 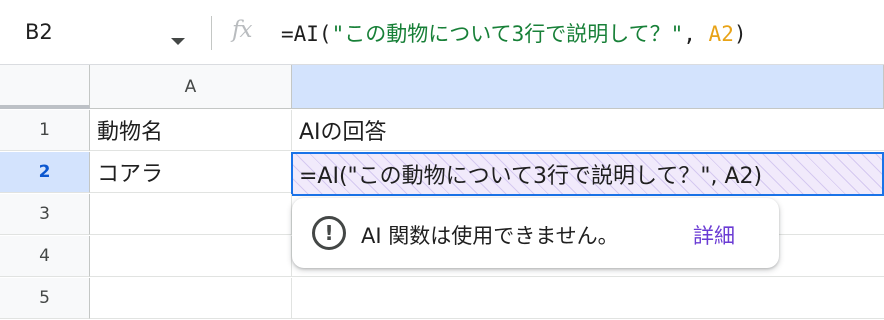 What do you see at coordinates (191, 298) in the screenshot?
I see `cell-a5` at bounding box center [191, 298].